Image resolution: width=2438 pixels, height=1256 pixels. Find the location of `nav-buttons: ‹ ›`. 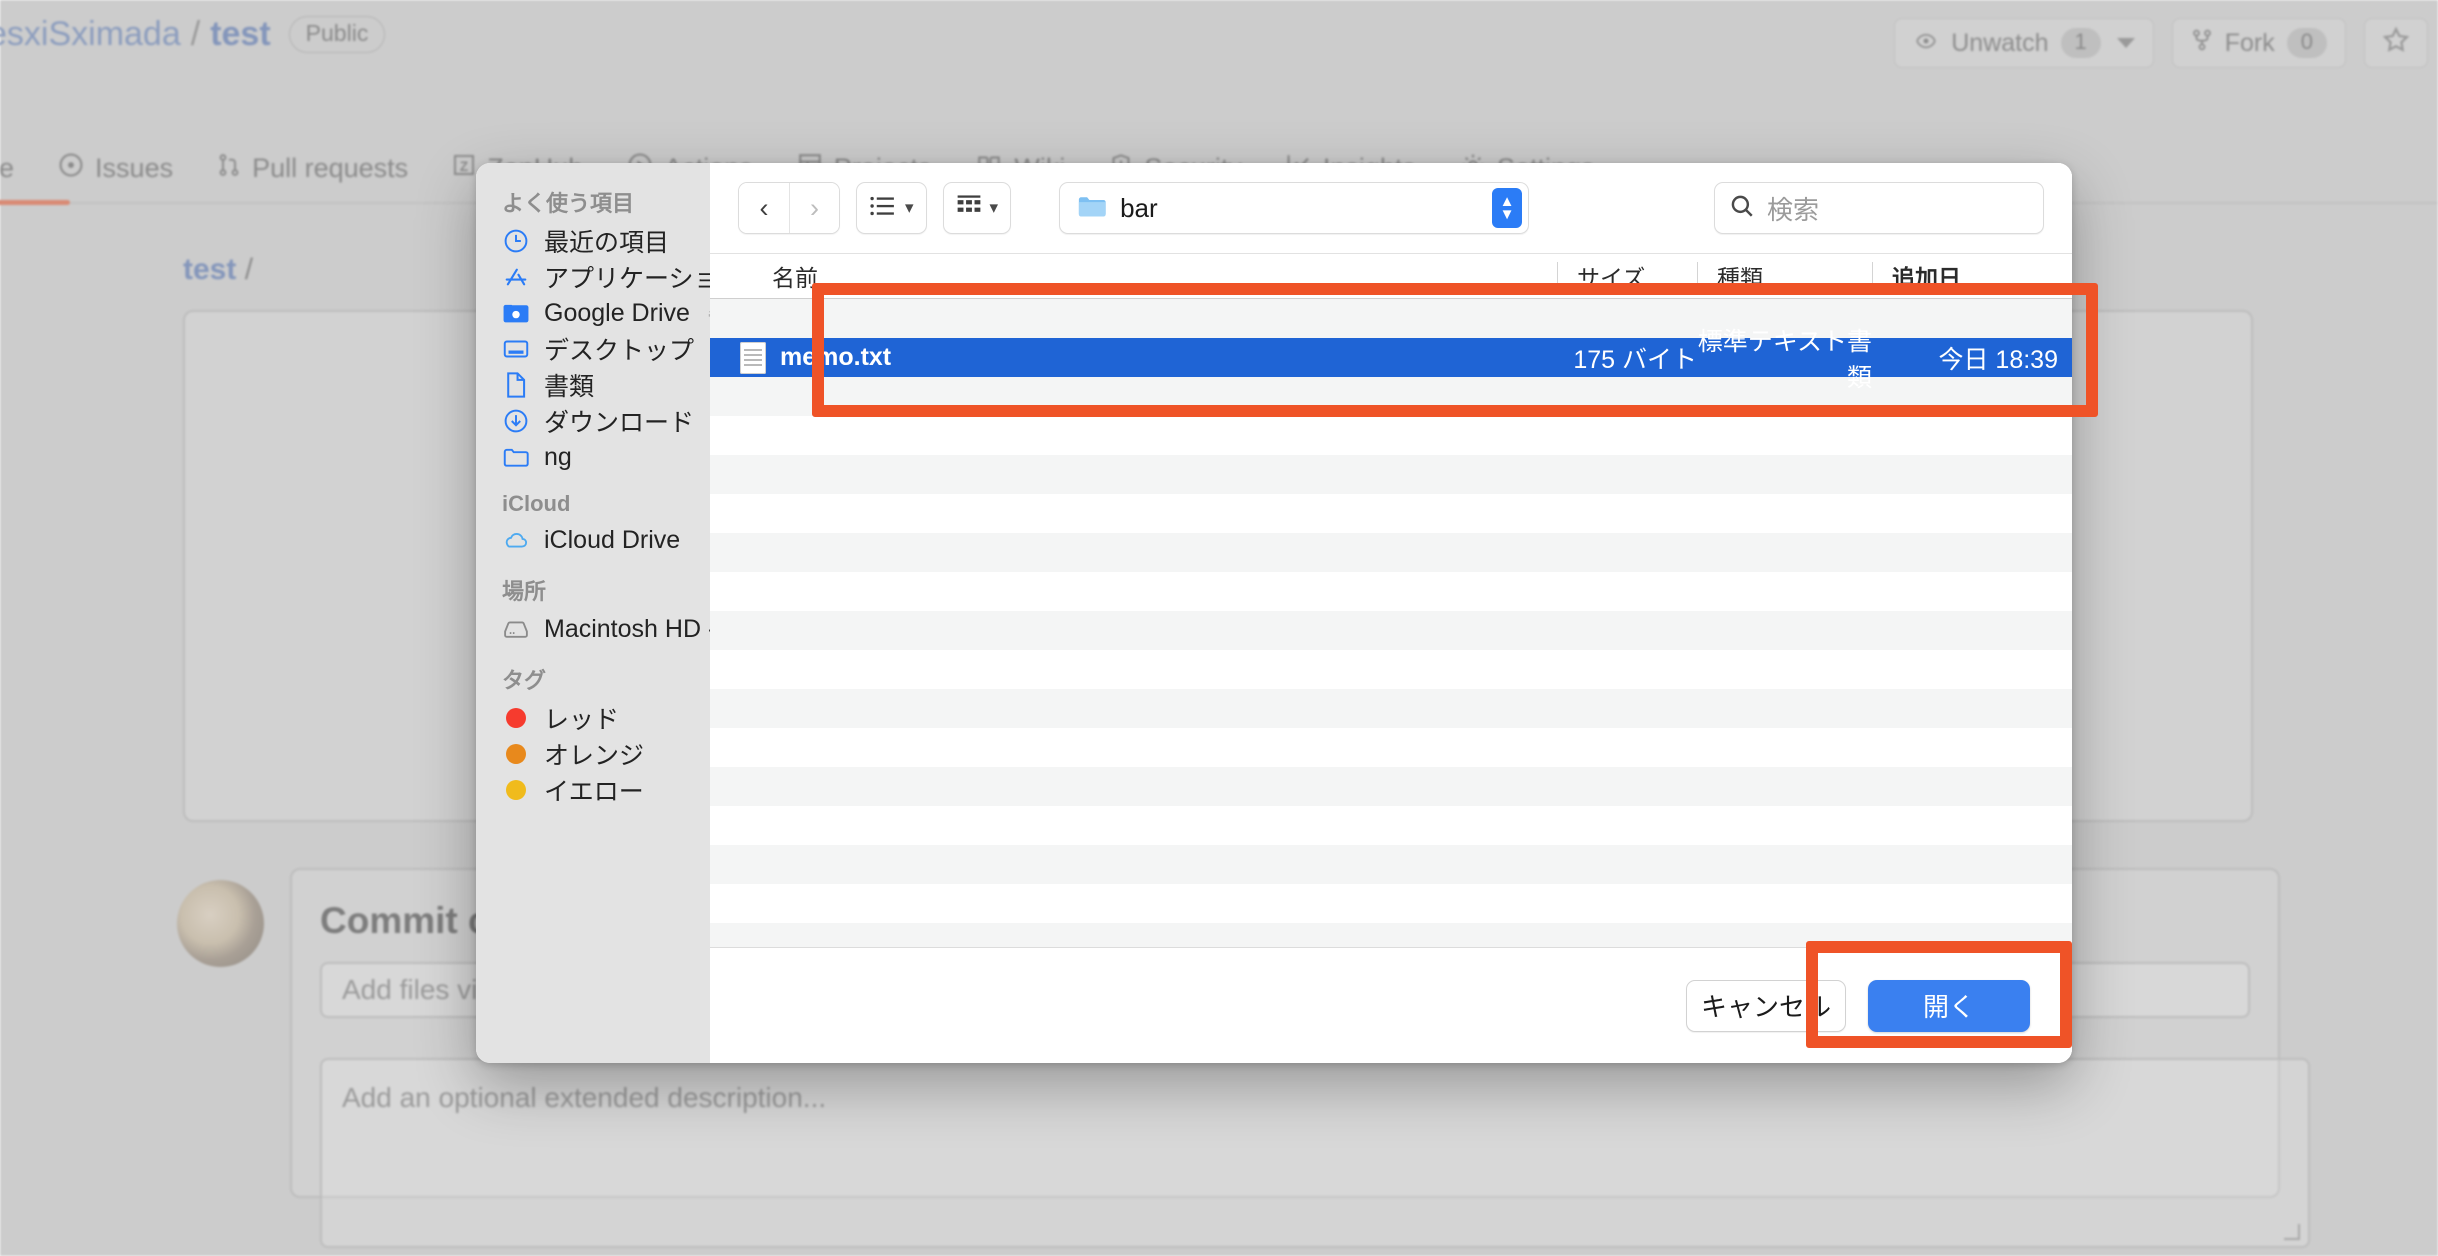

nav-buttons: ‹ › is located at coordinates (789, 208).